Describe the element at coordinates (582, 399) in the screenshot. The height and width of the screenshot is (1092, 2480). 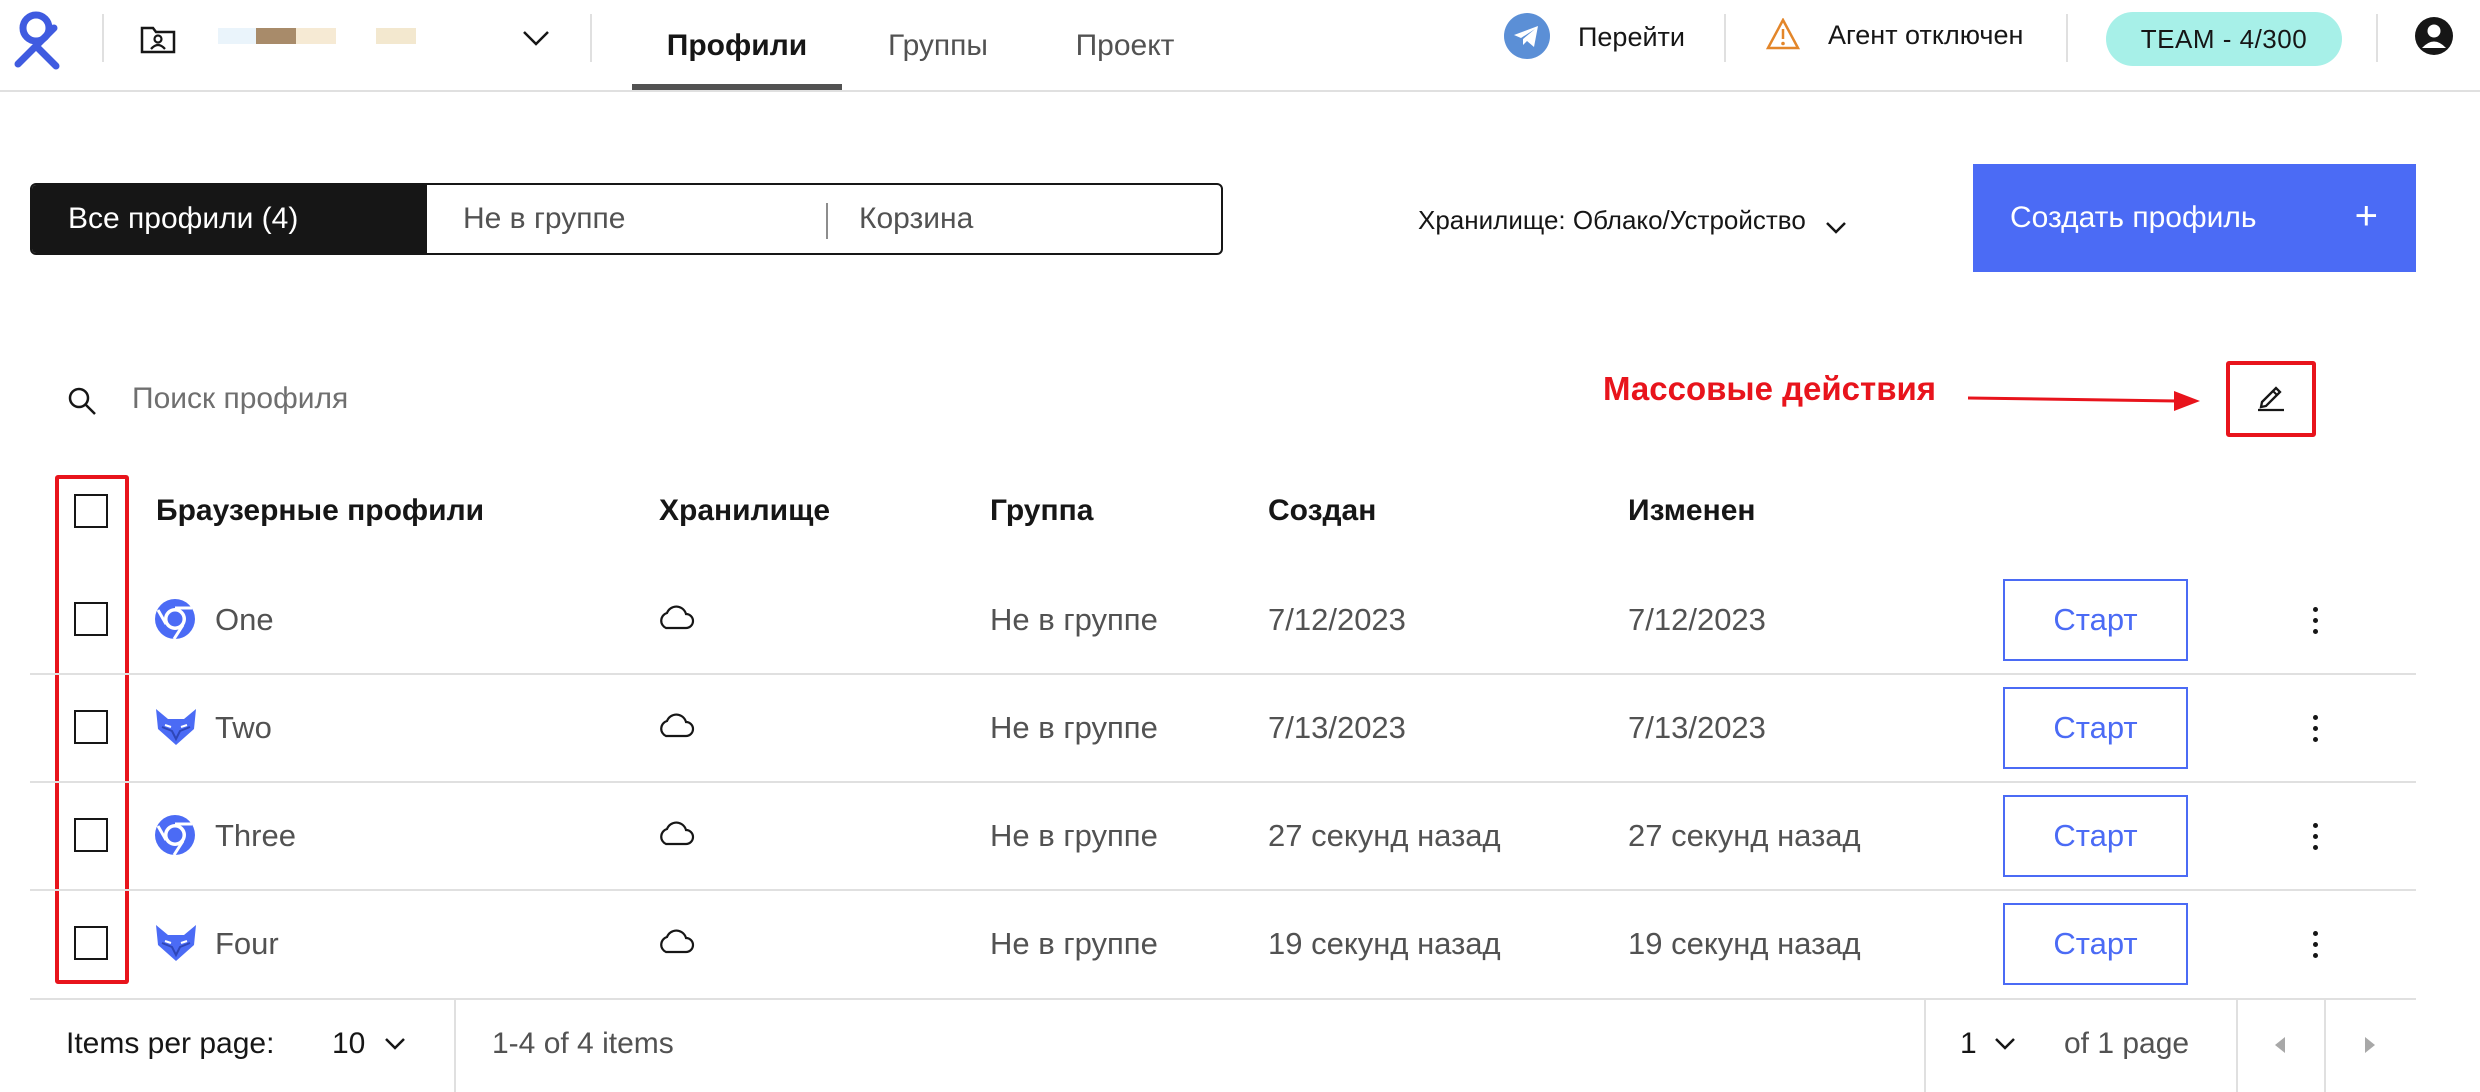
I see `profile-search-input` at that location.